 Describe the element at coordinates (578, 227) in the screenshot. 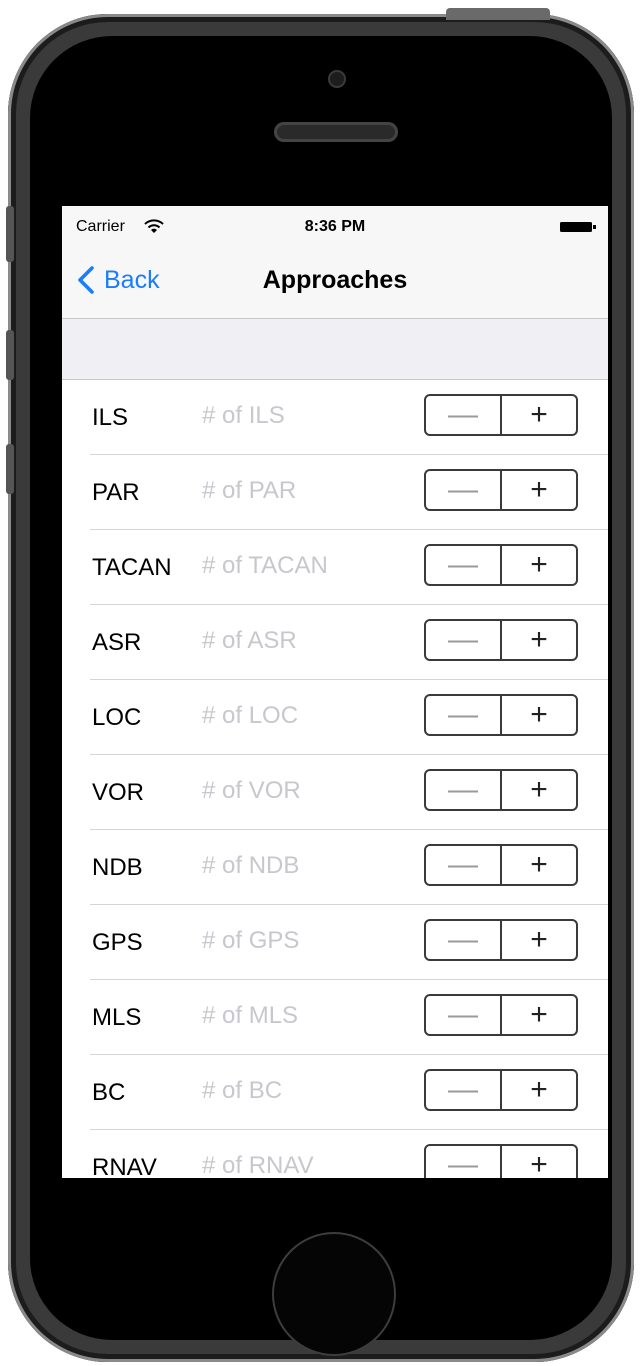

I see `battery-icon` at that location.